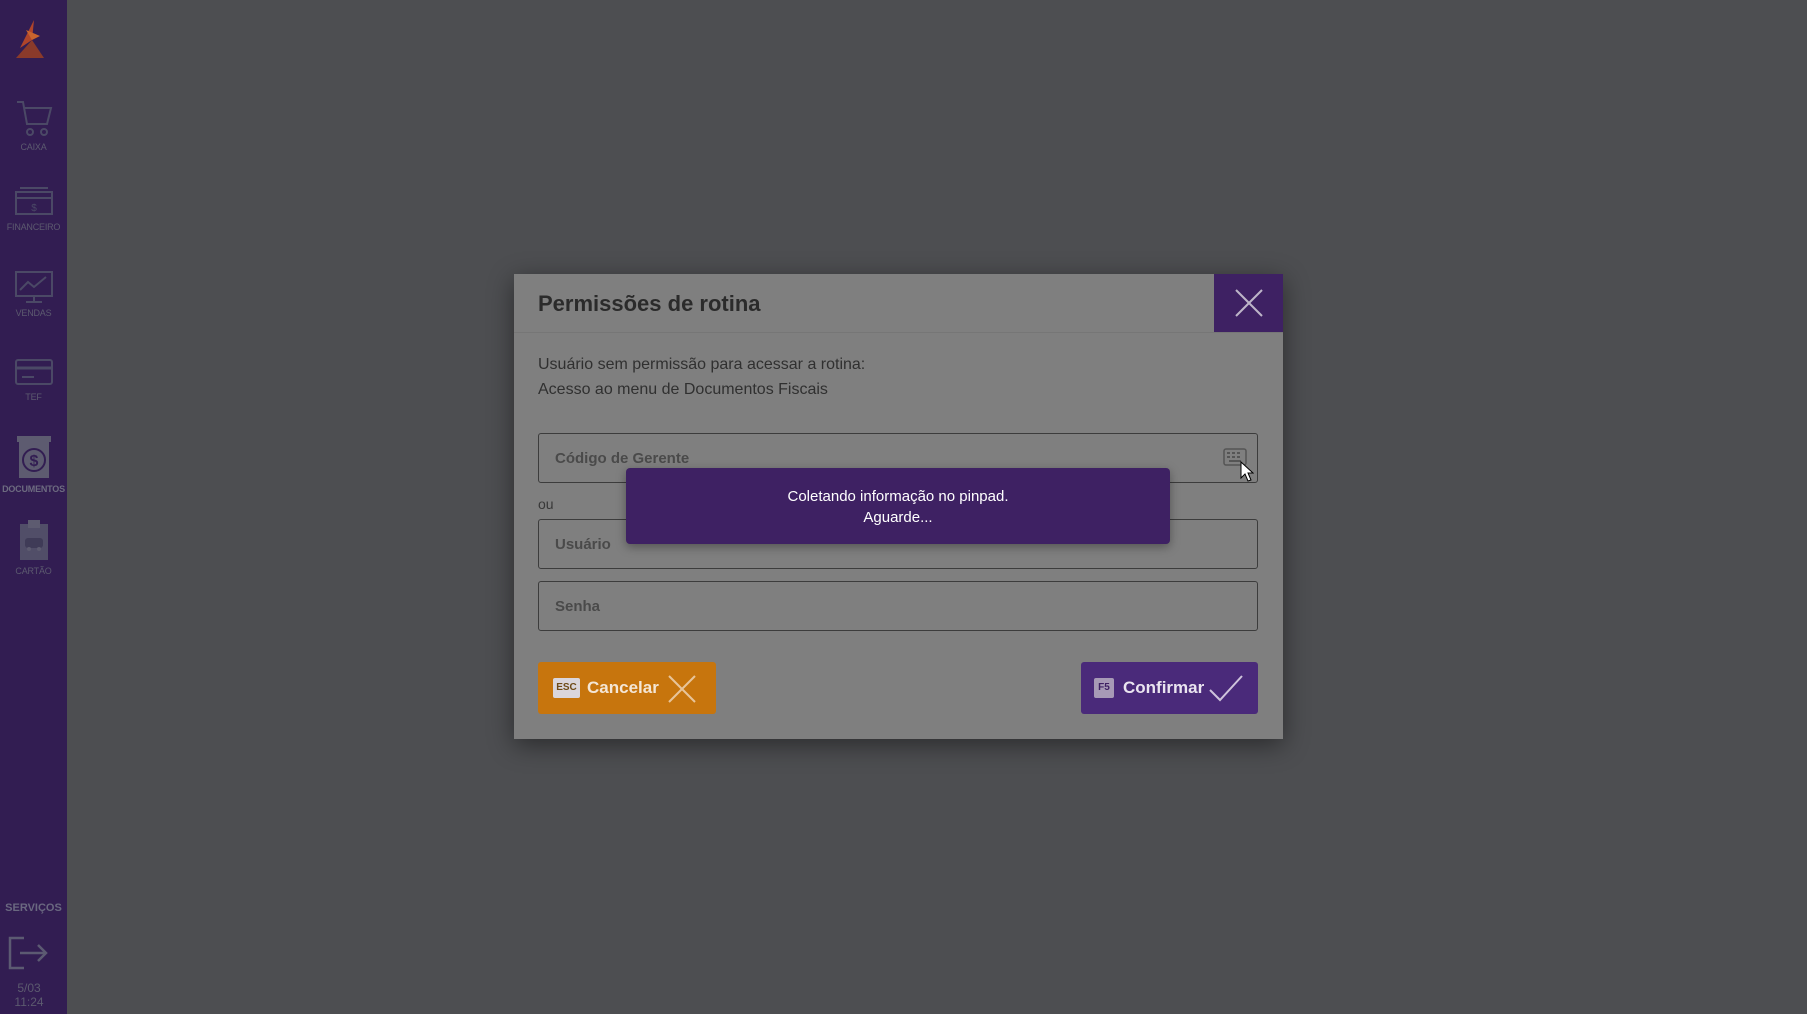  I want to click on sidebar-item-financeiro: $ Financeiro, so click(33, 222).